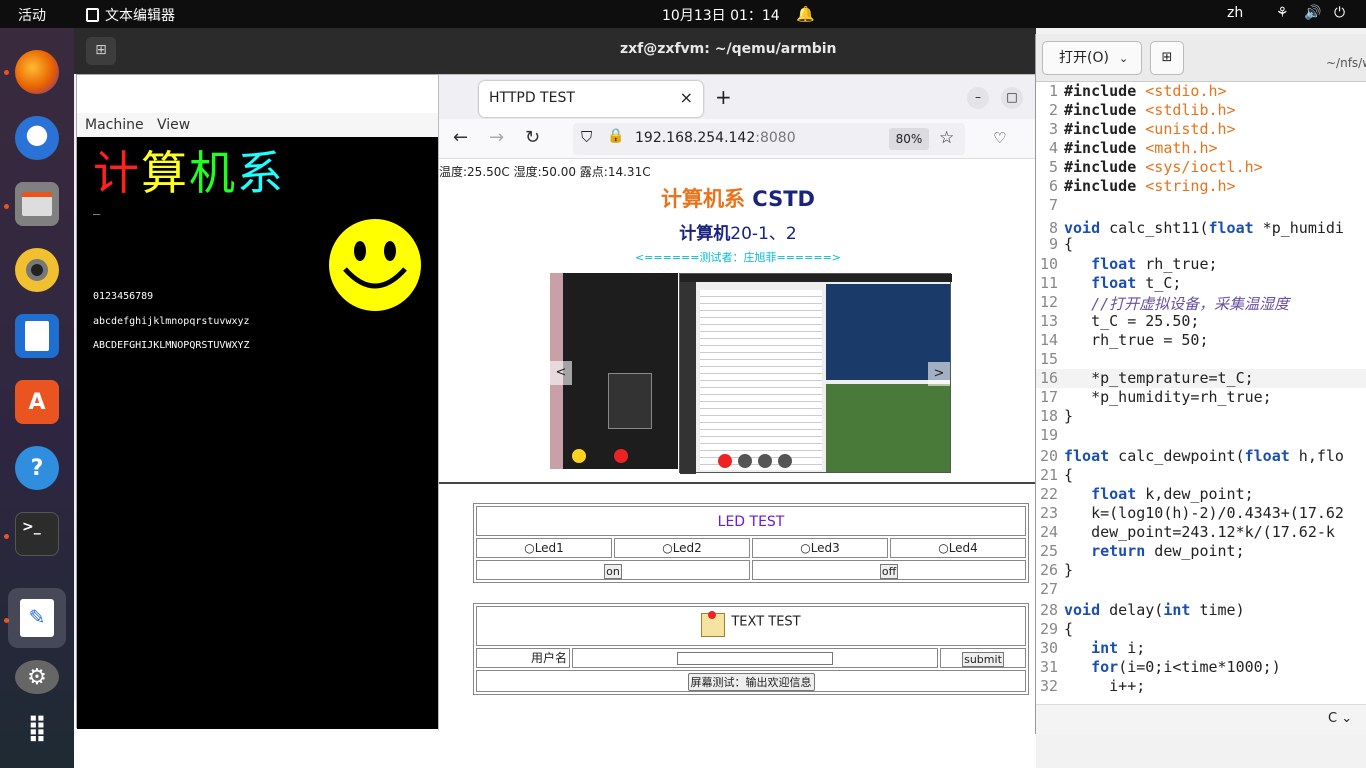 This screenshot has height=768, width=1366. I want to click on note-icon, so click(713, 624).